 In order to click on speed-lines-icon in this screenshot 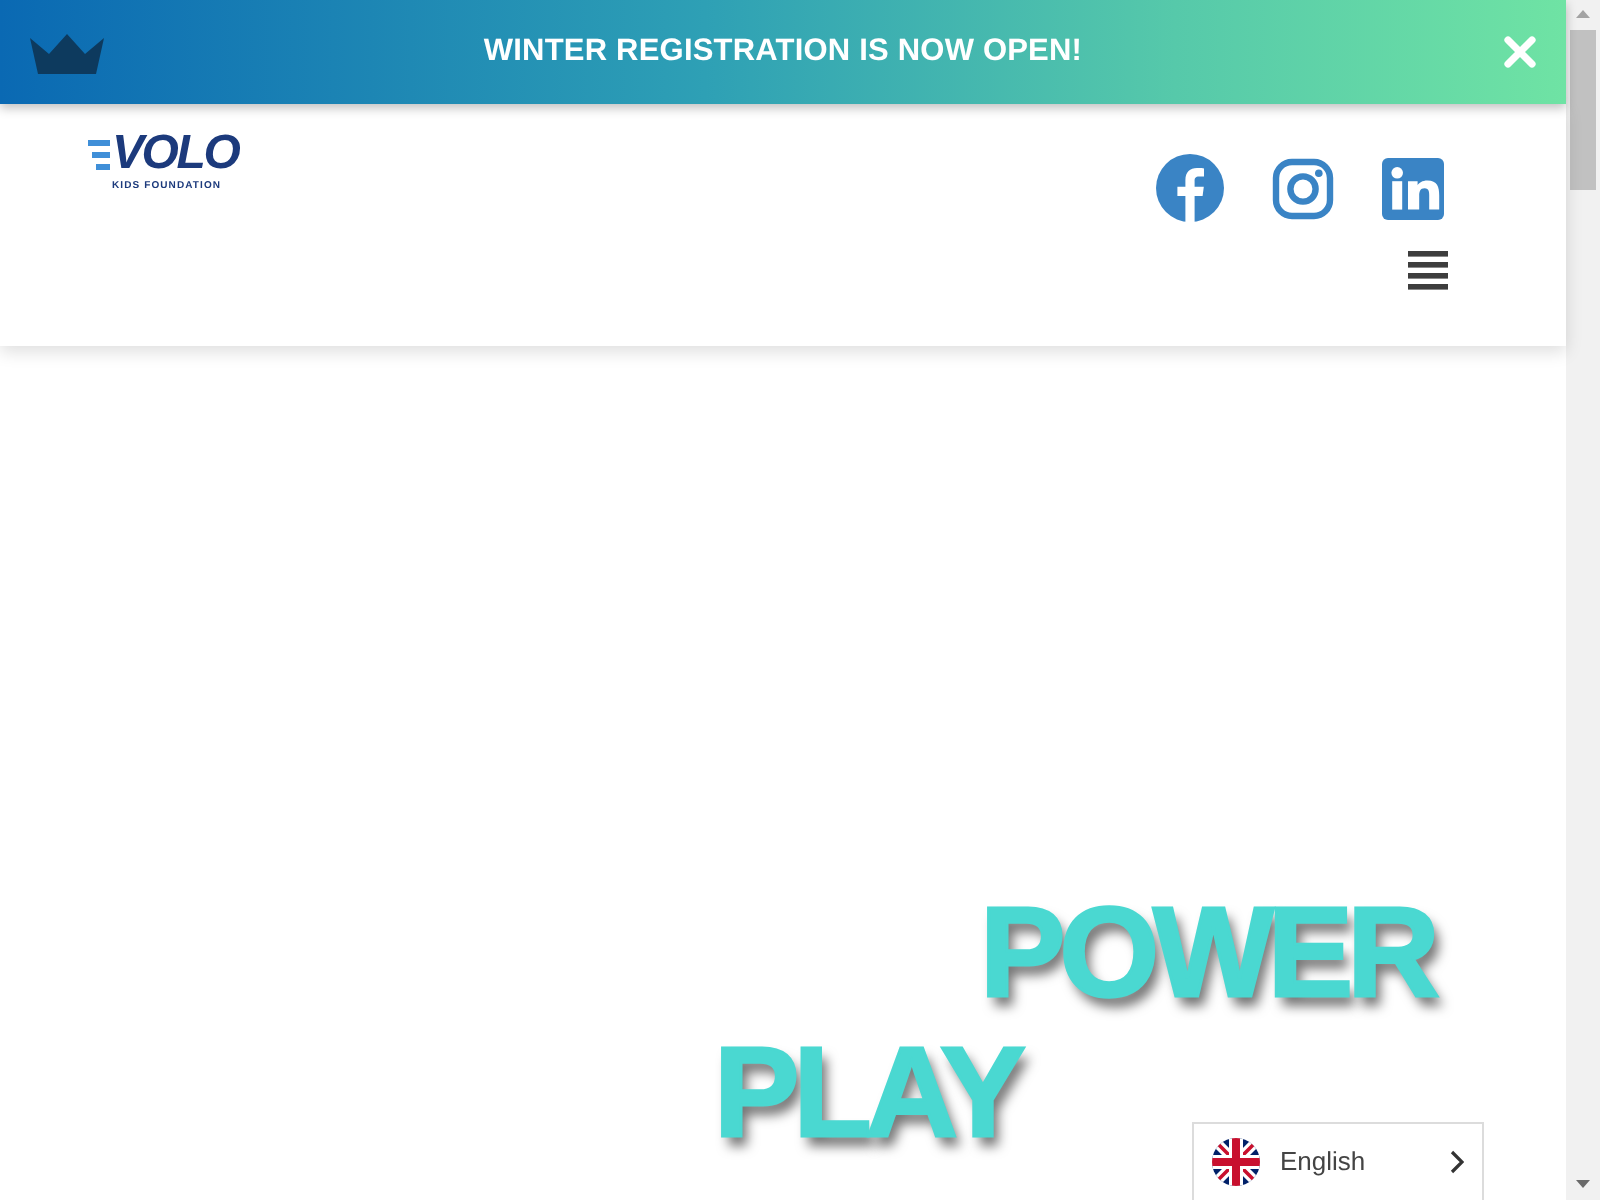, I will do `click(99, 154)`.